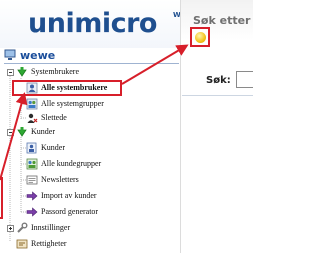 This screenshot has width=320, height=253. I want to click on tree-item-label: Alle systembrukere, so click(74, 87).